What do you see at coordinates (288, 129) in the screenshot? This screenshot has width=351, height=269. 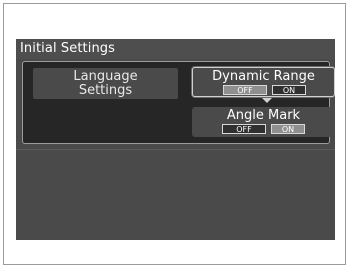 I see `angle-mark-on-toggle: ON` at bounding box center [288, 129].